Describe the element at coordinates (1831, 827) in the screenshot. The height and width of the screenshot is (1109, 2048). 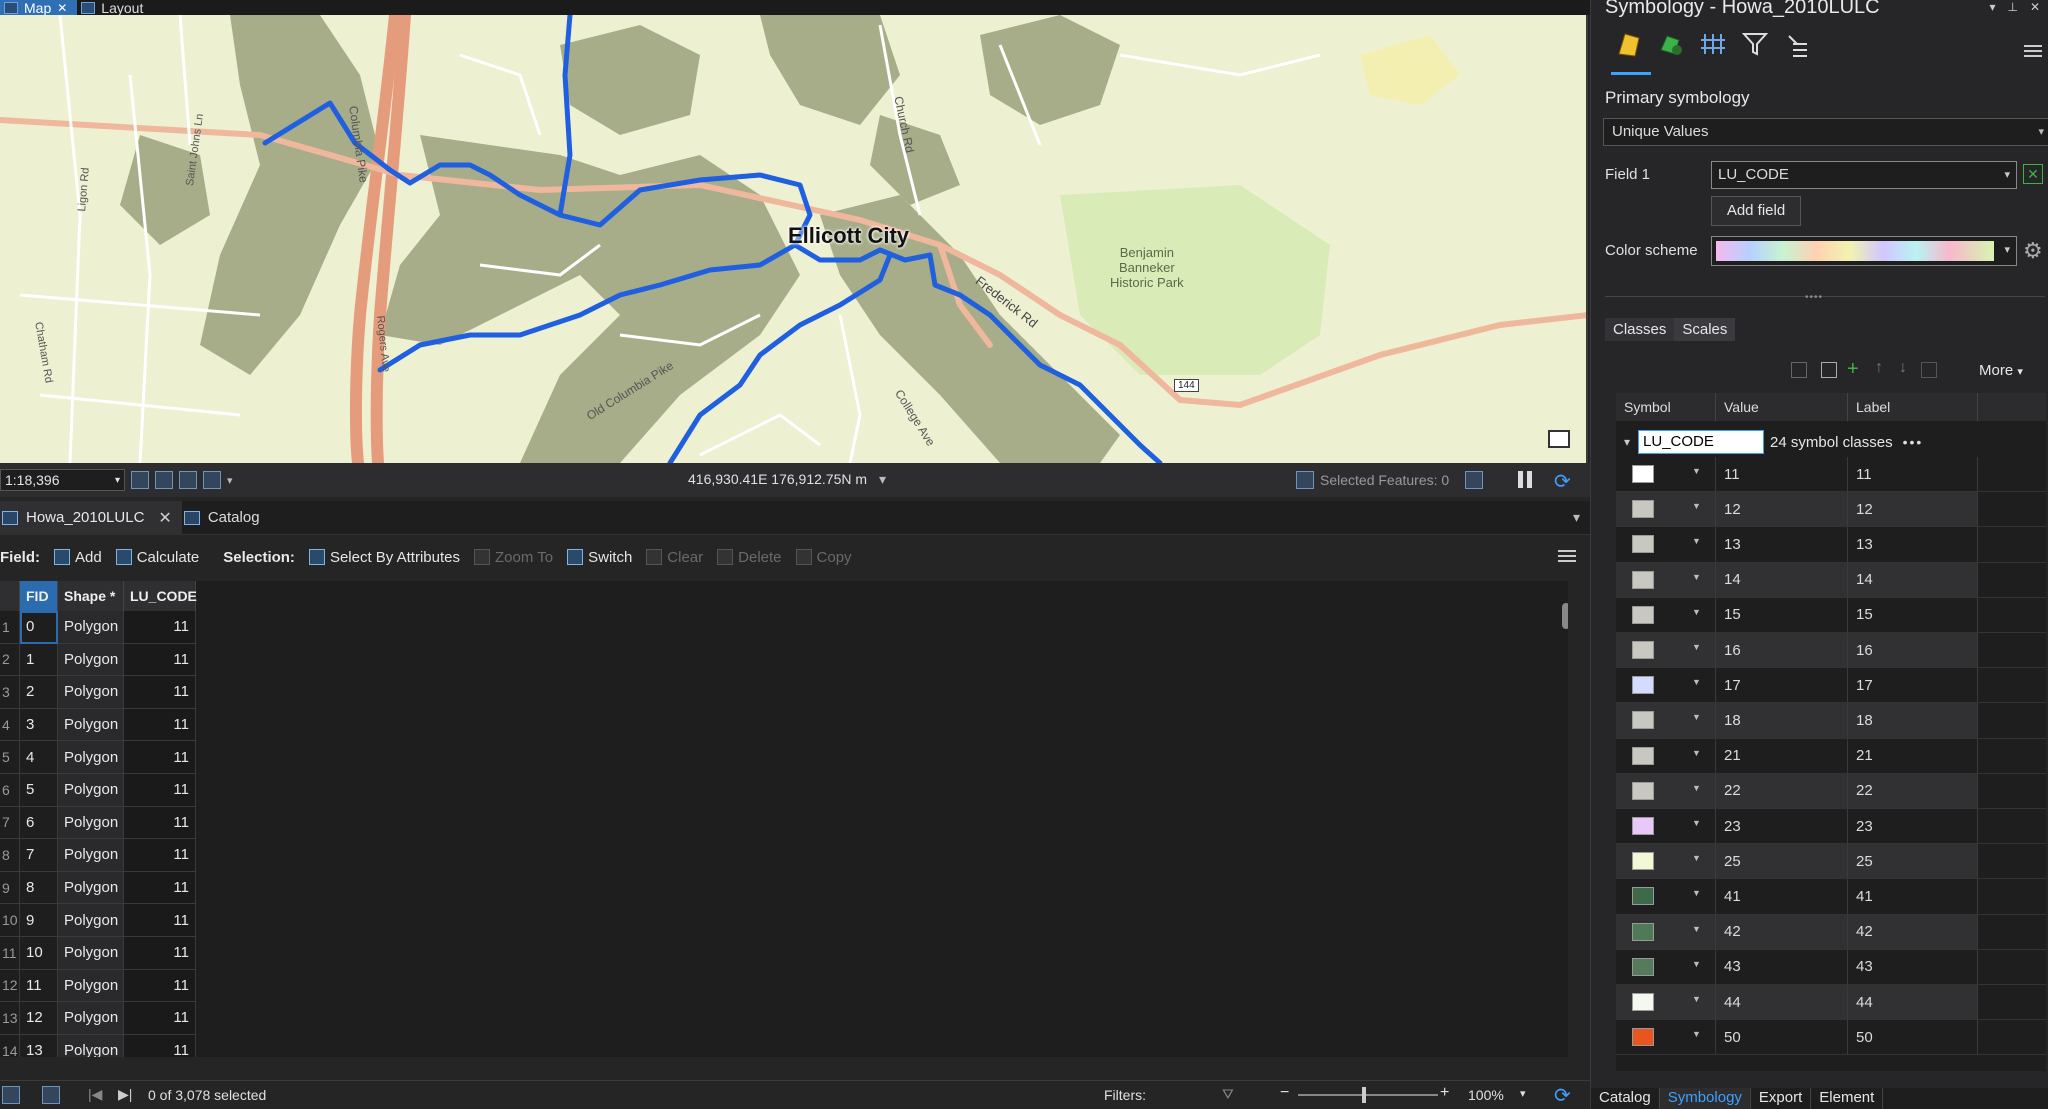
I see `class-row: ▼ 23 23` at that location.